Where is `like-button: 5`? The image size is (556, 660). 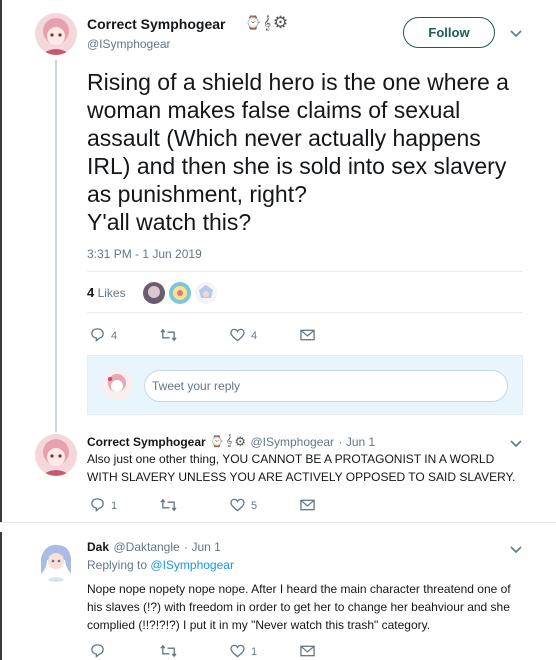
like-button: 5 is located at coordinates (265, 506).